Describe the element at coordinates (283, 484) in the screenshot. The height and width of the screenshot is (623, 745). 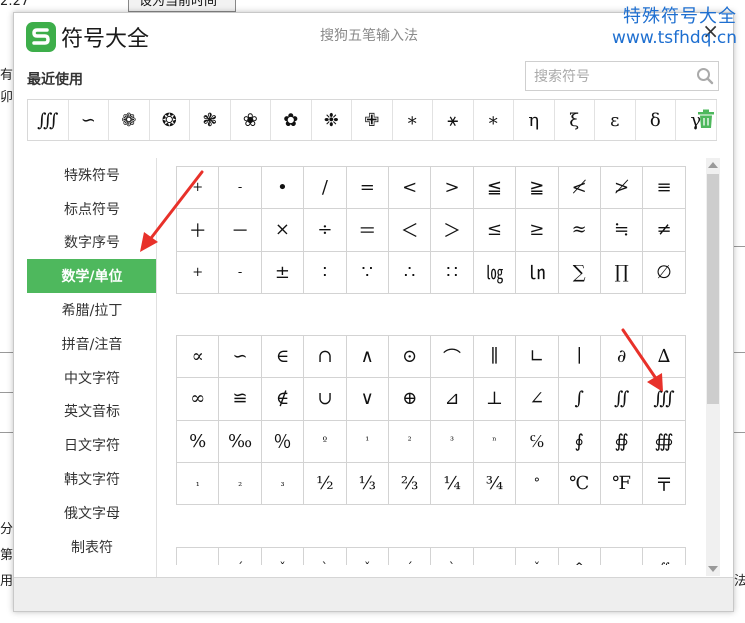
I see `symbol-cell: ₃` at that location.